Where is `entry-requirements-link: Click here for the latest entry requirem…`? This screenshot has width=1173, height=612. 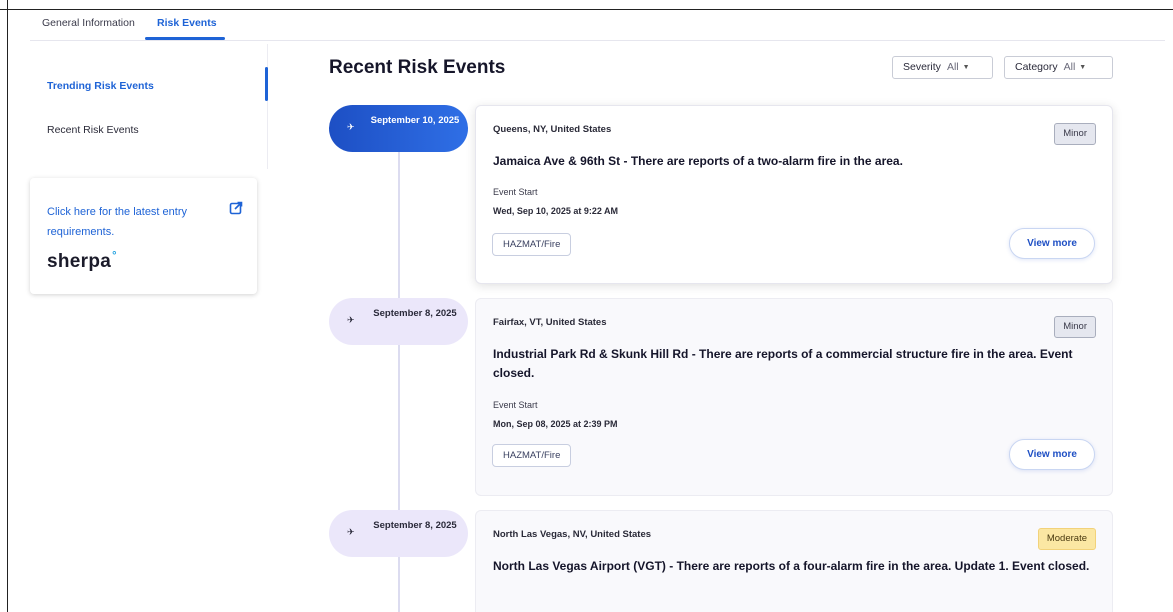
entry-requirements-link: Click here for the latest entry requirem… is located at coordinates (132, 222).